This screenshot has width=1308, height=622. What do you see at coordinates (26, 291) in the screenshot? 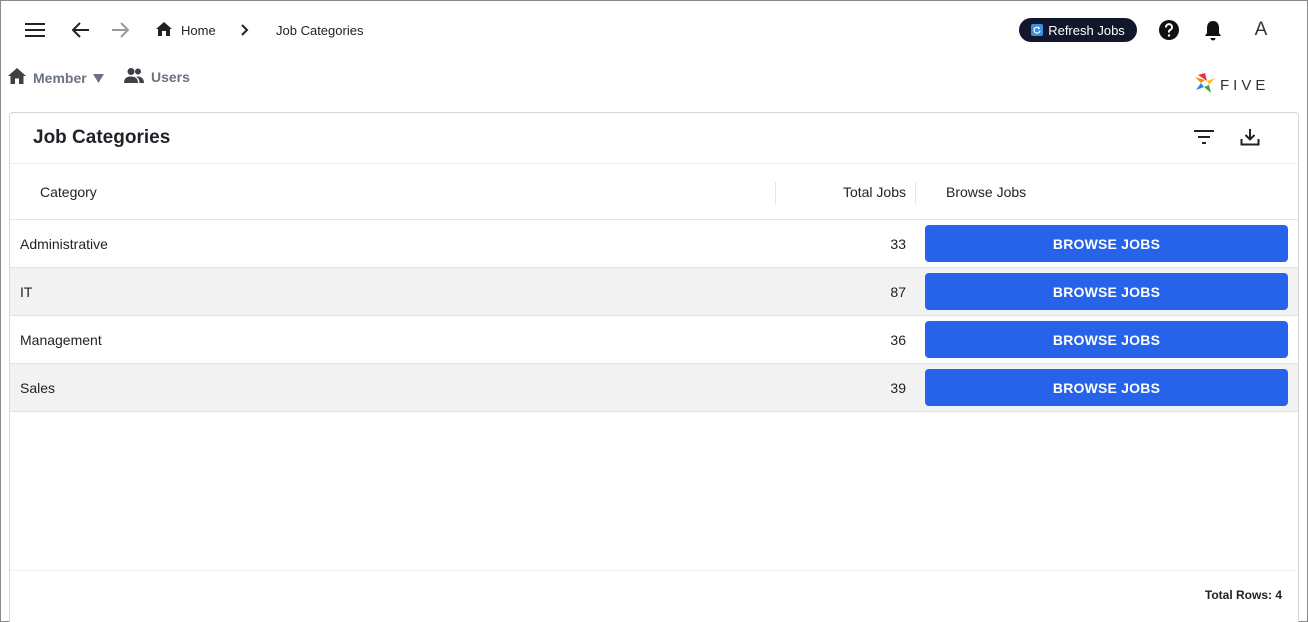
I see `category-cell: IT` at bounding box center [26, 291].